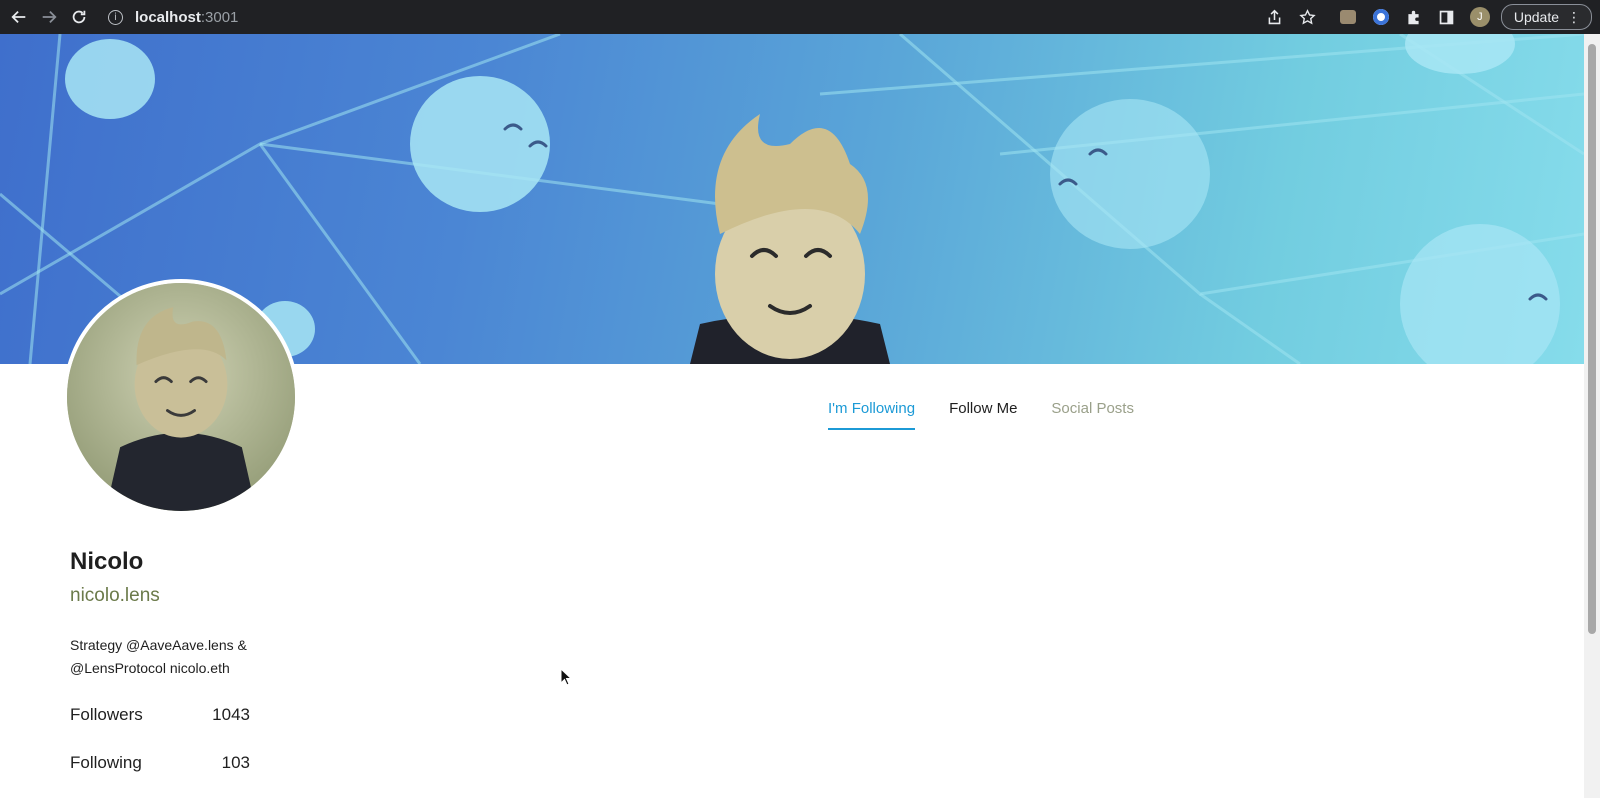  I want to click on menu-dots-icon: ⋮, so click(1574, 17).